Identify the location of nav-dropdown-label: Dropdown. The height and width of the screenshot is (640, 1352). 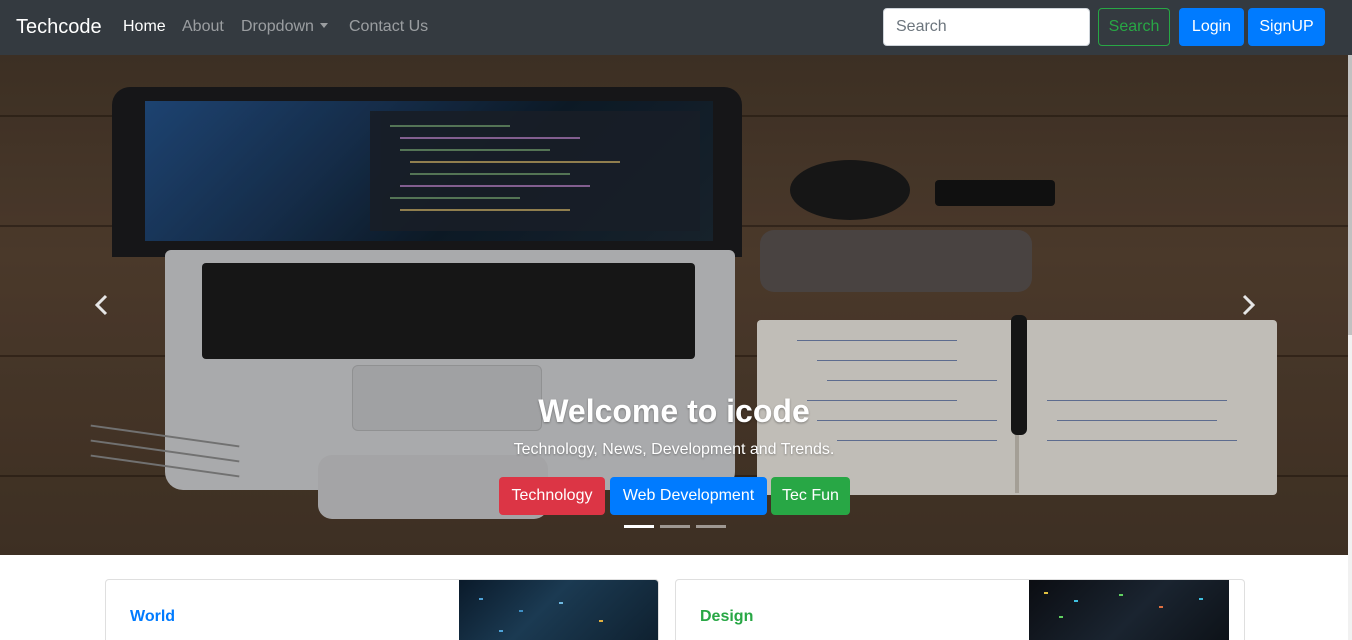
(277, 26).